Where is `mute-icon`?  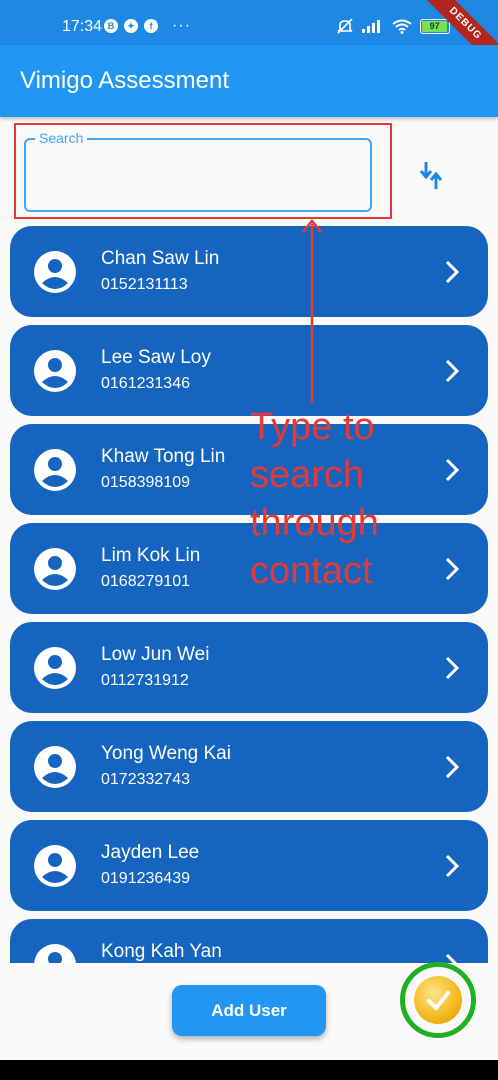 mute-icon is located at coordinates (345, 26).